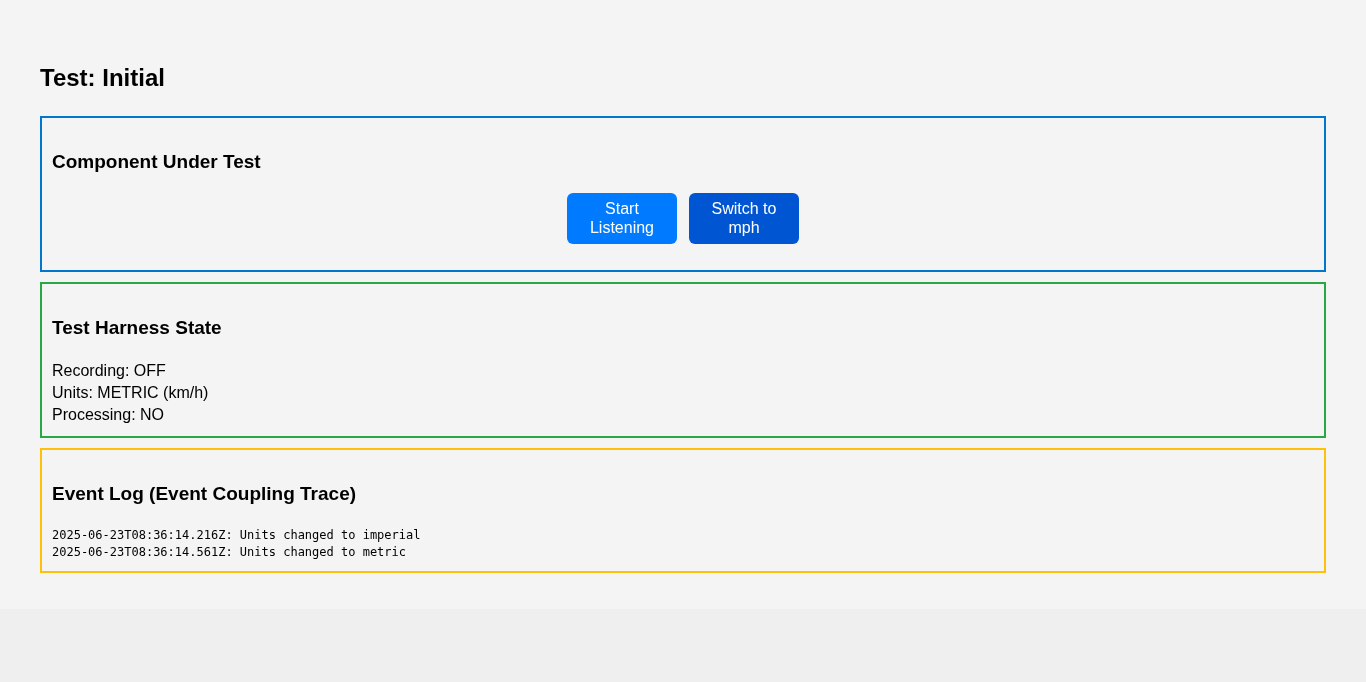  Describe the element at coordinates (205, 494) in the screenshot. I see `panel-heading: Event Log (Event Coupling Trace)` at that location.